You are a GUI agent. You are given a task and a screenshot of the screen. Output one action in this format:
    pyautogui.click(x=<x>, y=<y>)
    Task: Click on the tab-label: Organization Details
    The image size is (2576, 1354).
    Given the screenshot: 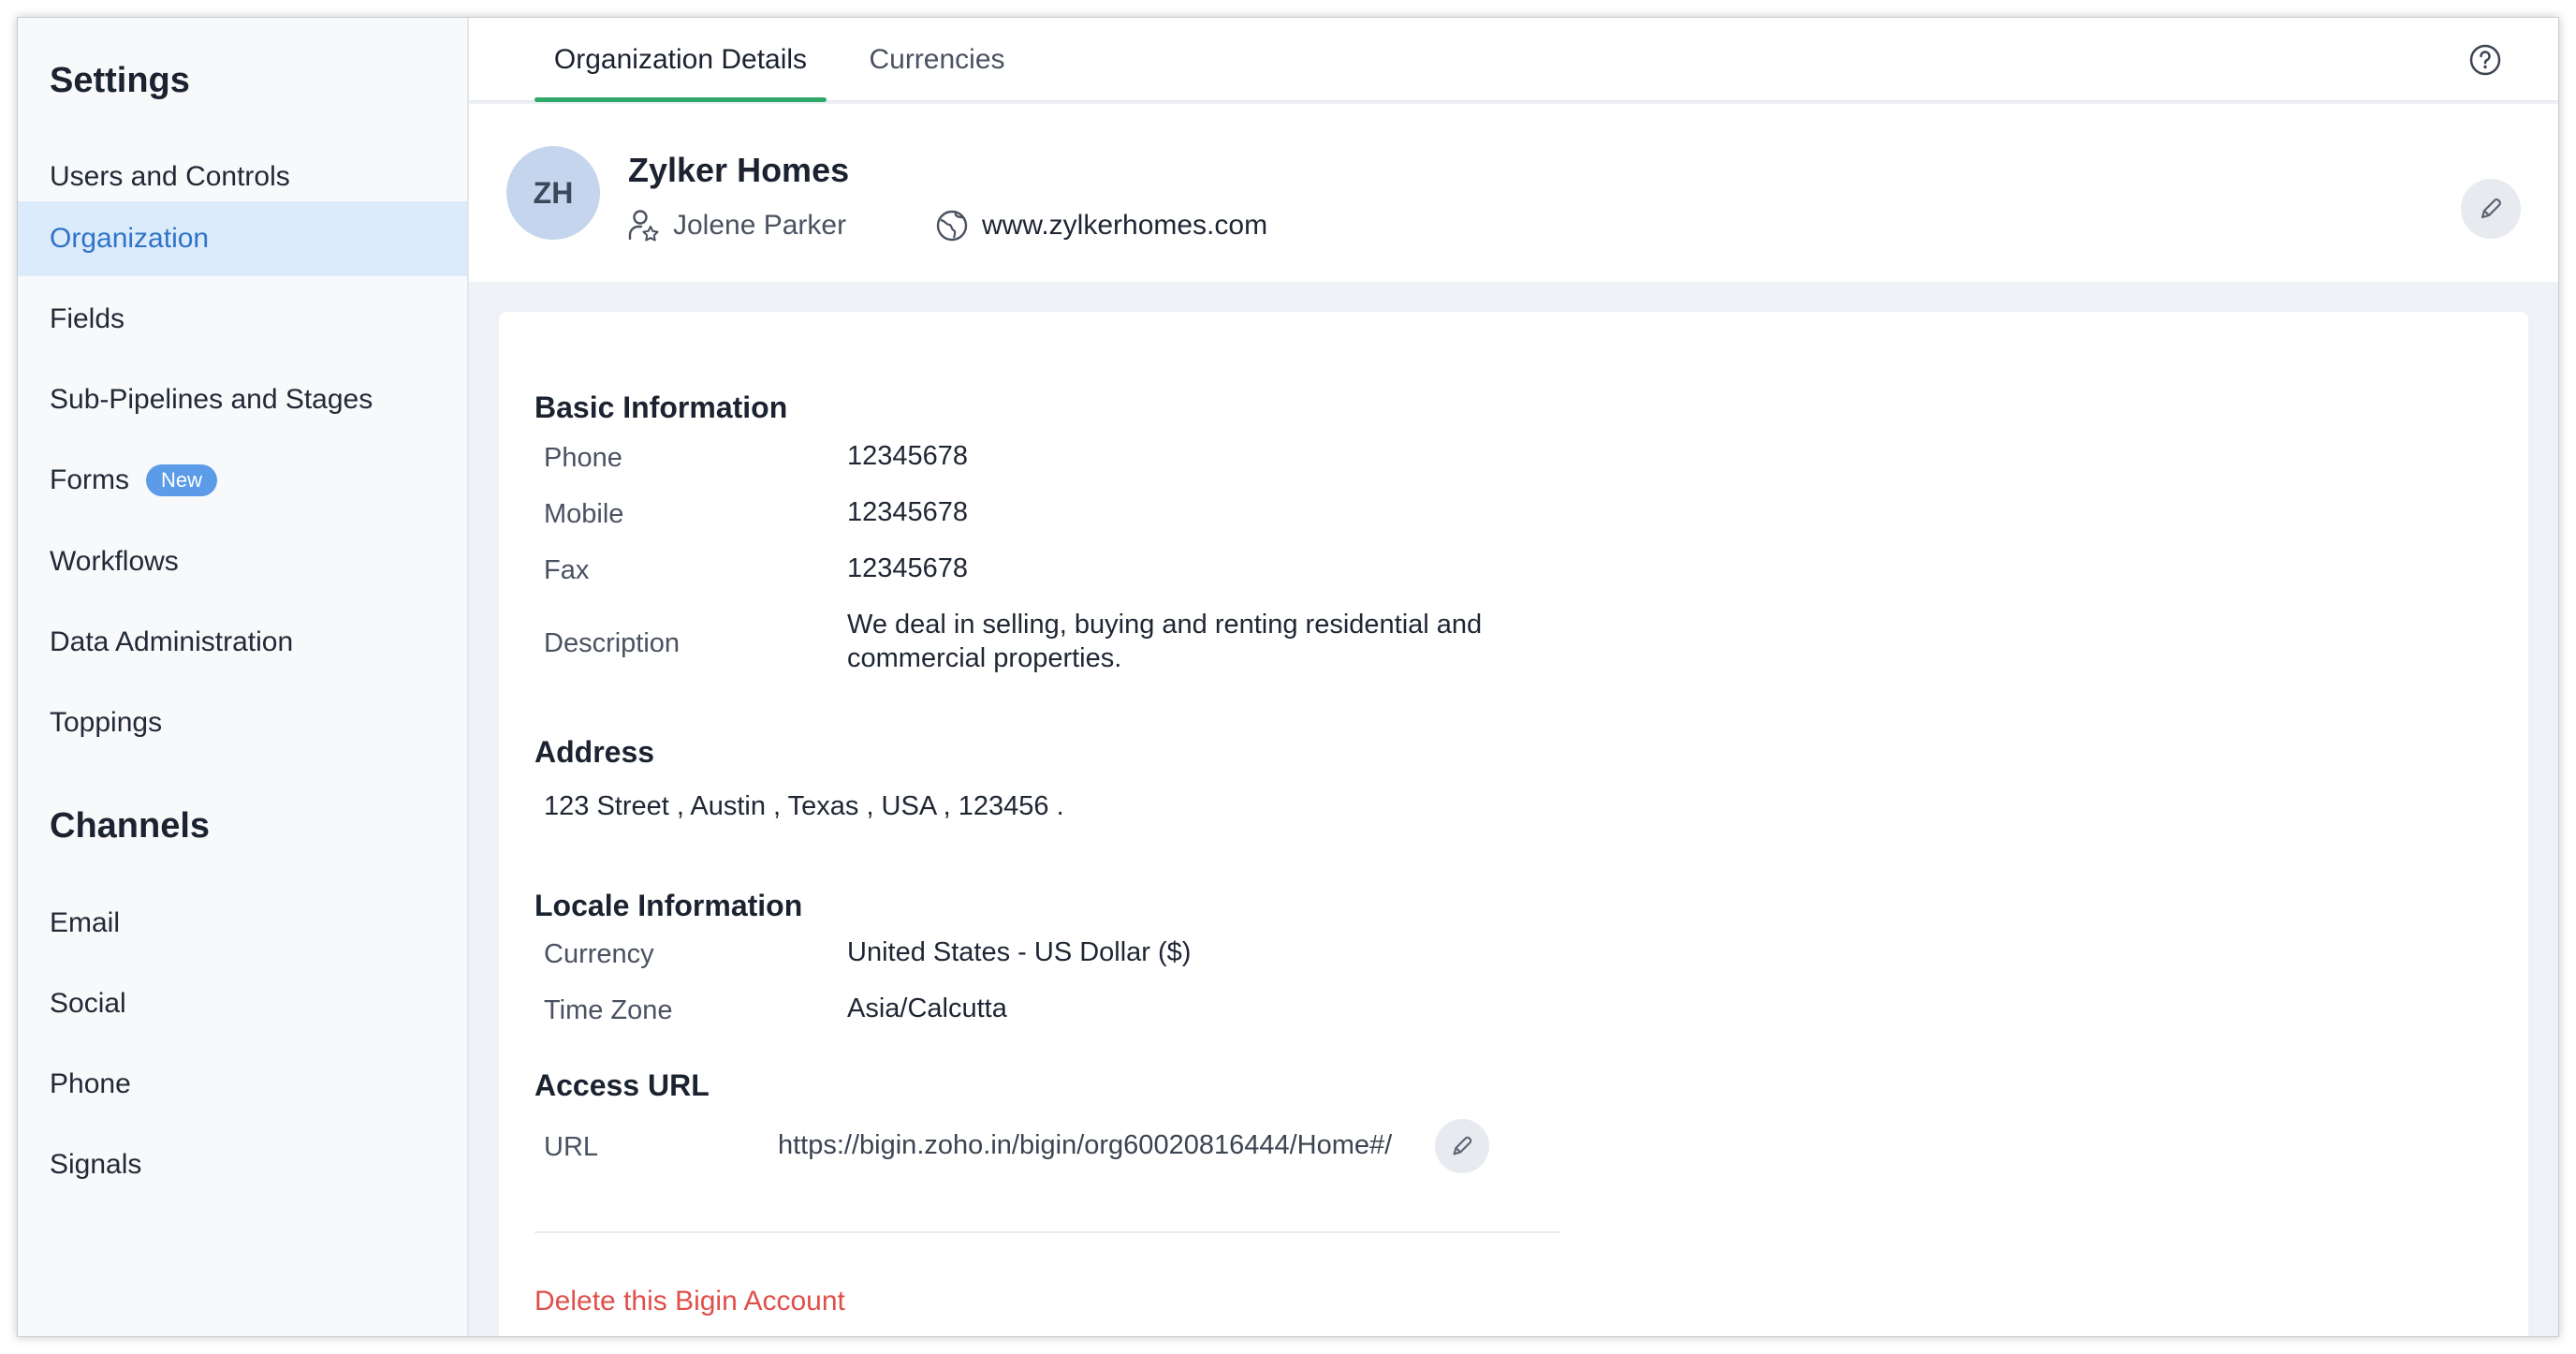 What is the action you would take?
    pyautogui.click(x=680, y=59)
    